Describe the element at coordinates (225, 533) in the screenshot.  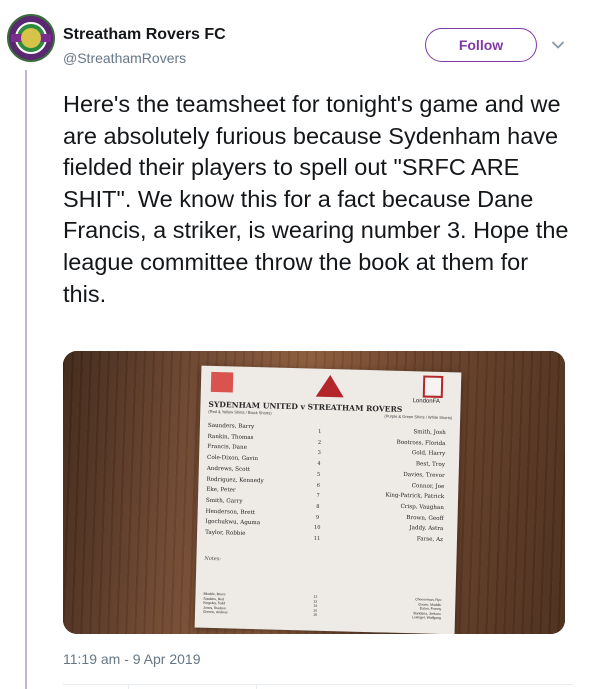
I see `home-player: Taylor, Robbie` at that location.